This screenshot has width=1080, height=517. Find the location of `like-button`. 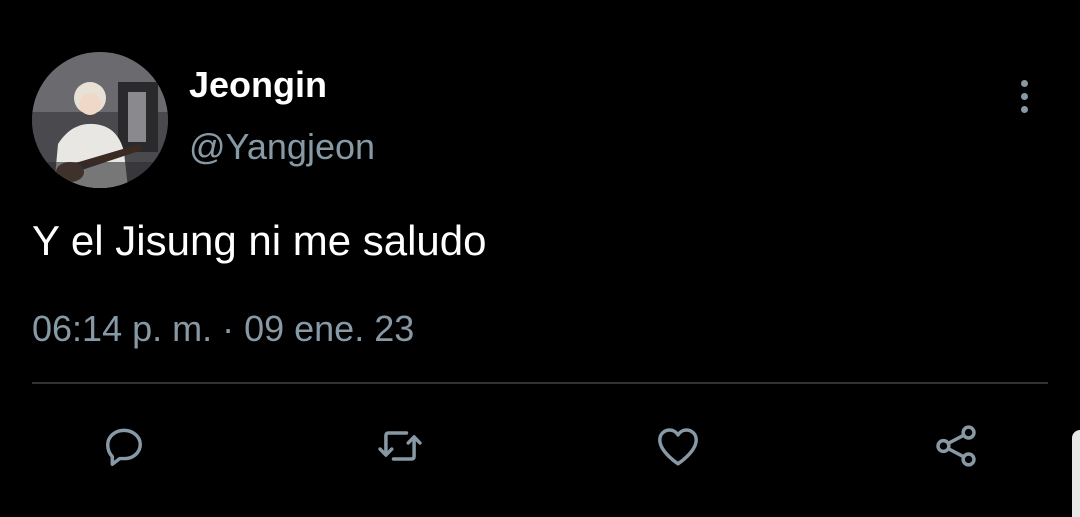

like-button is located at coordinates (678, 446).